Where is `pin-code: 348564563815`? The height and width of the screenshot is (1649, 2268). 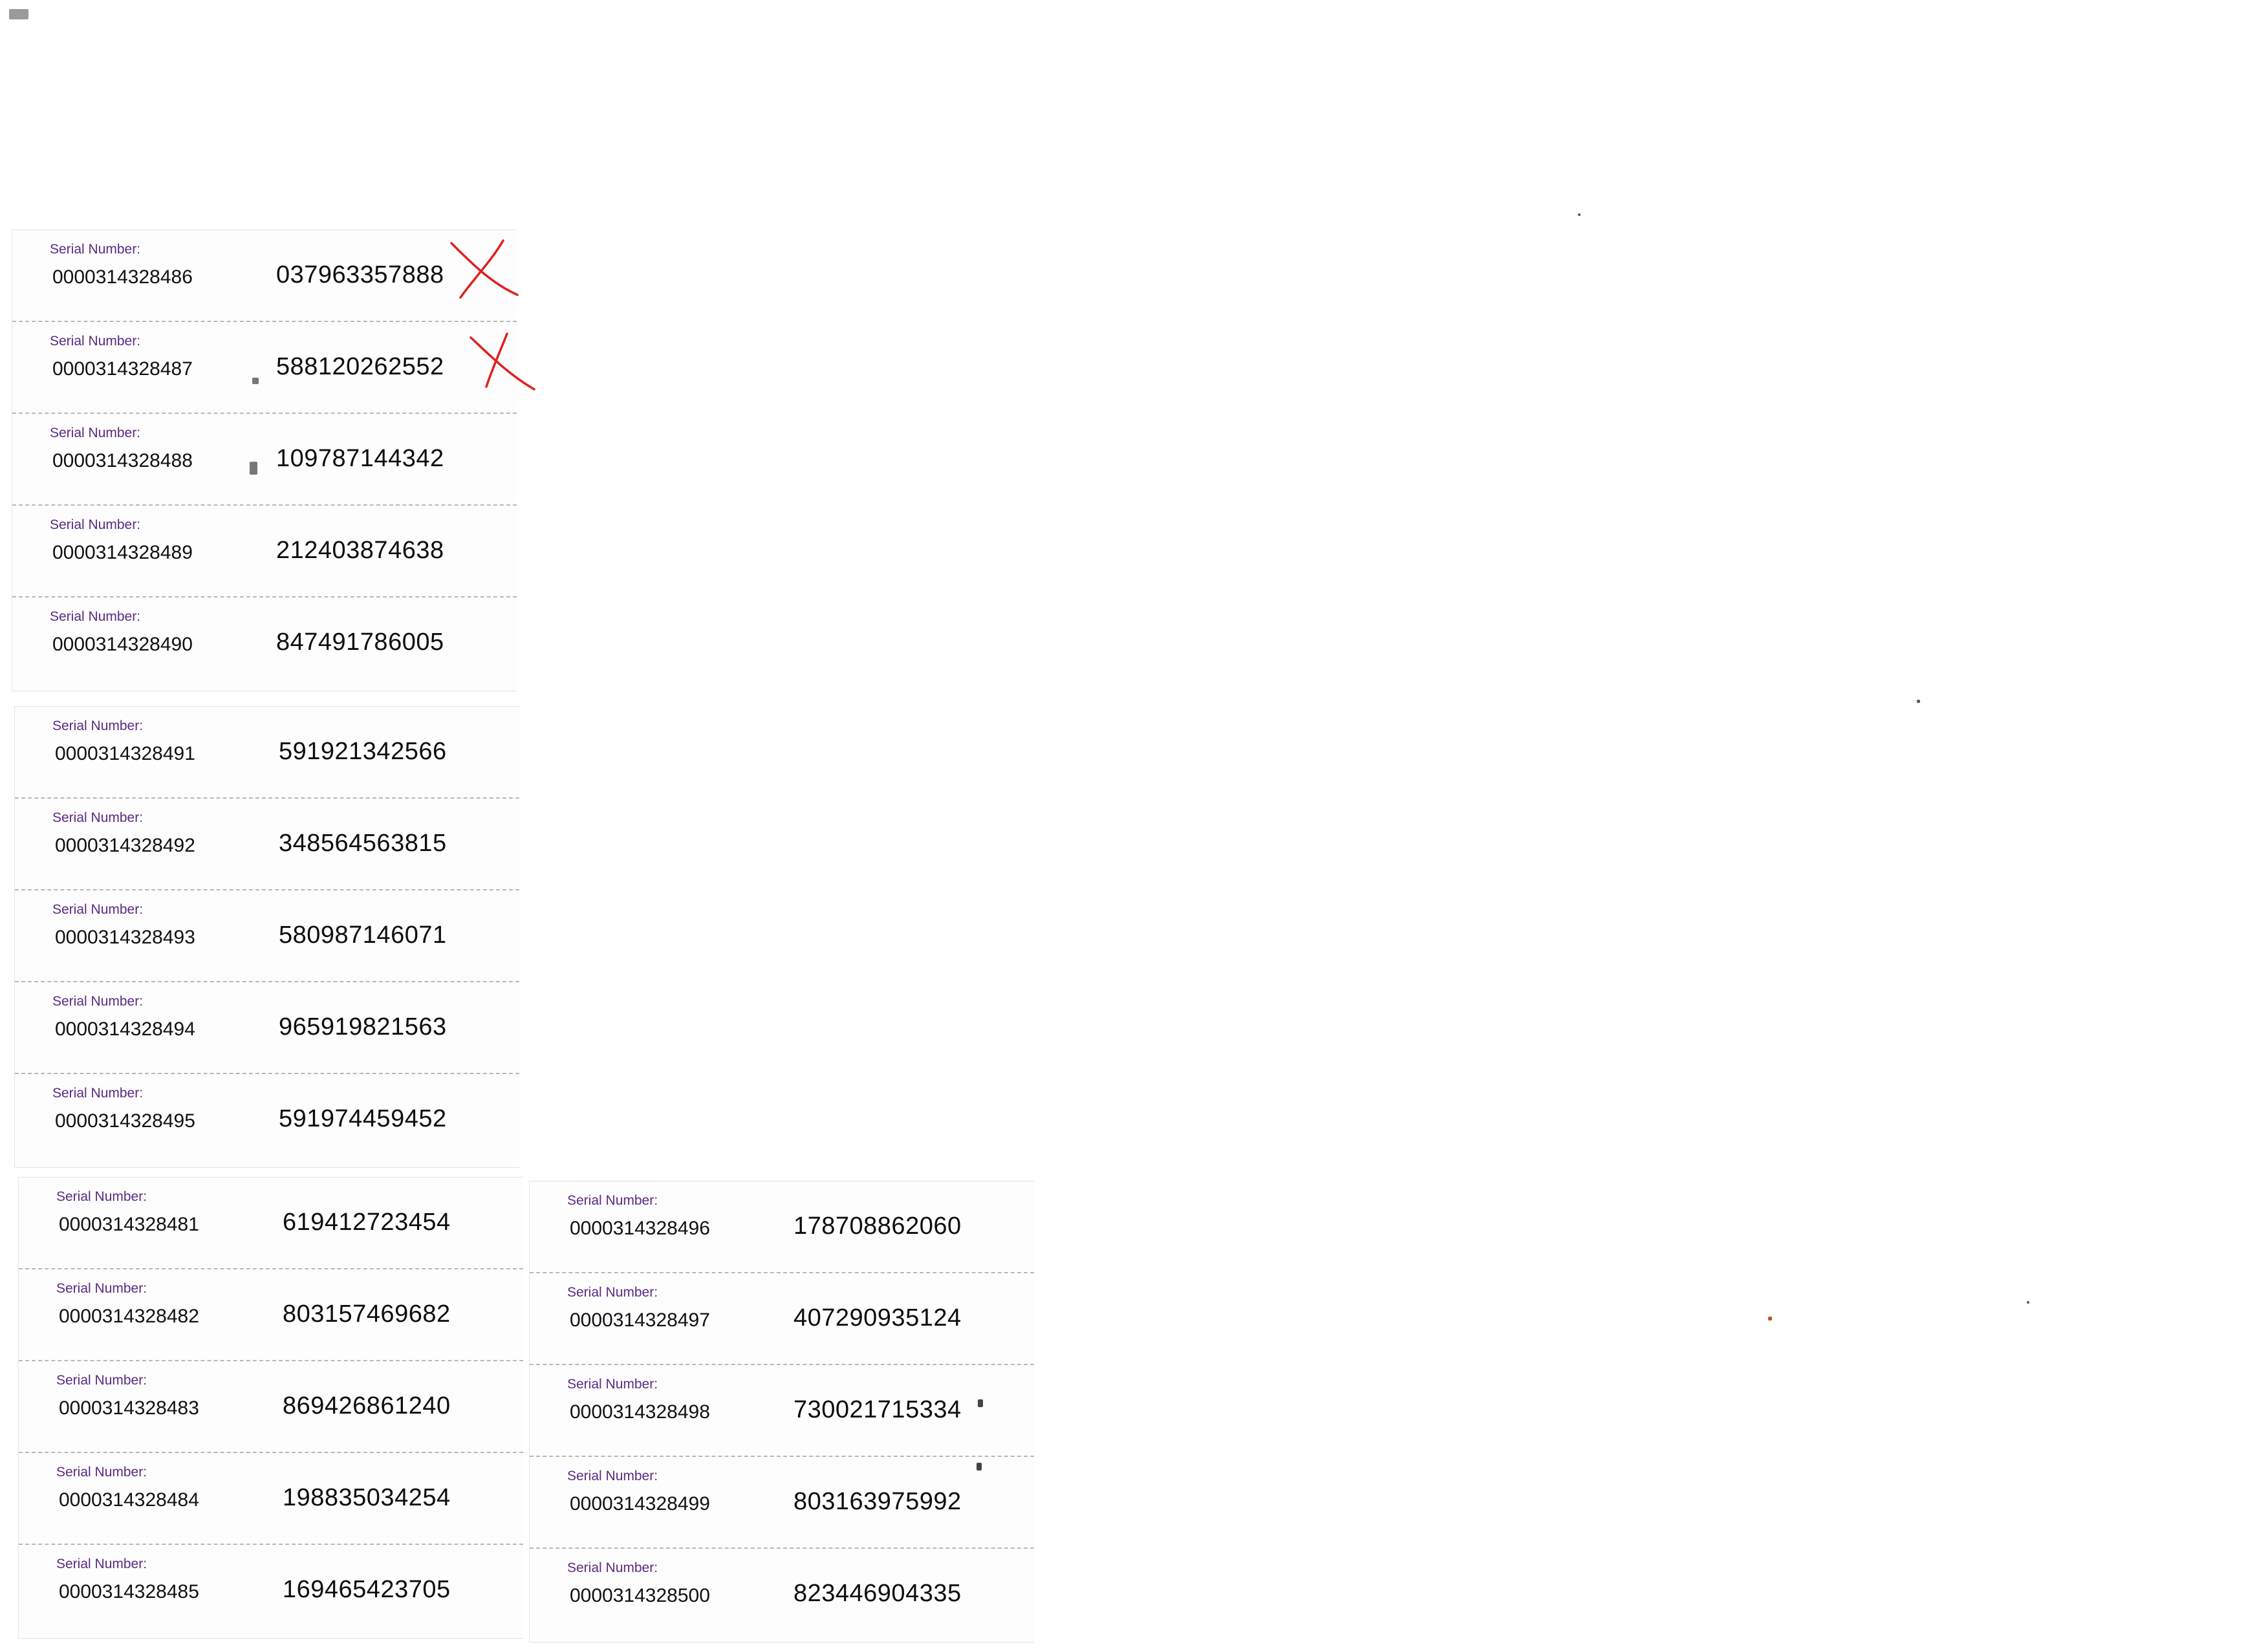
pin-code: 348564563815 is located at coordinates (363, 843).